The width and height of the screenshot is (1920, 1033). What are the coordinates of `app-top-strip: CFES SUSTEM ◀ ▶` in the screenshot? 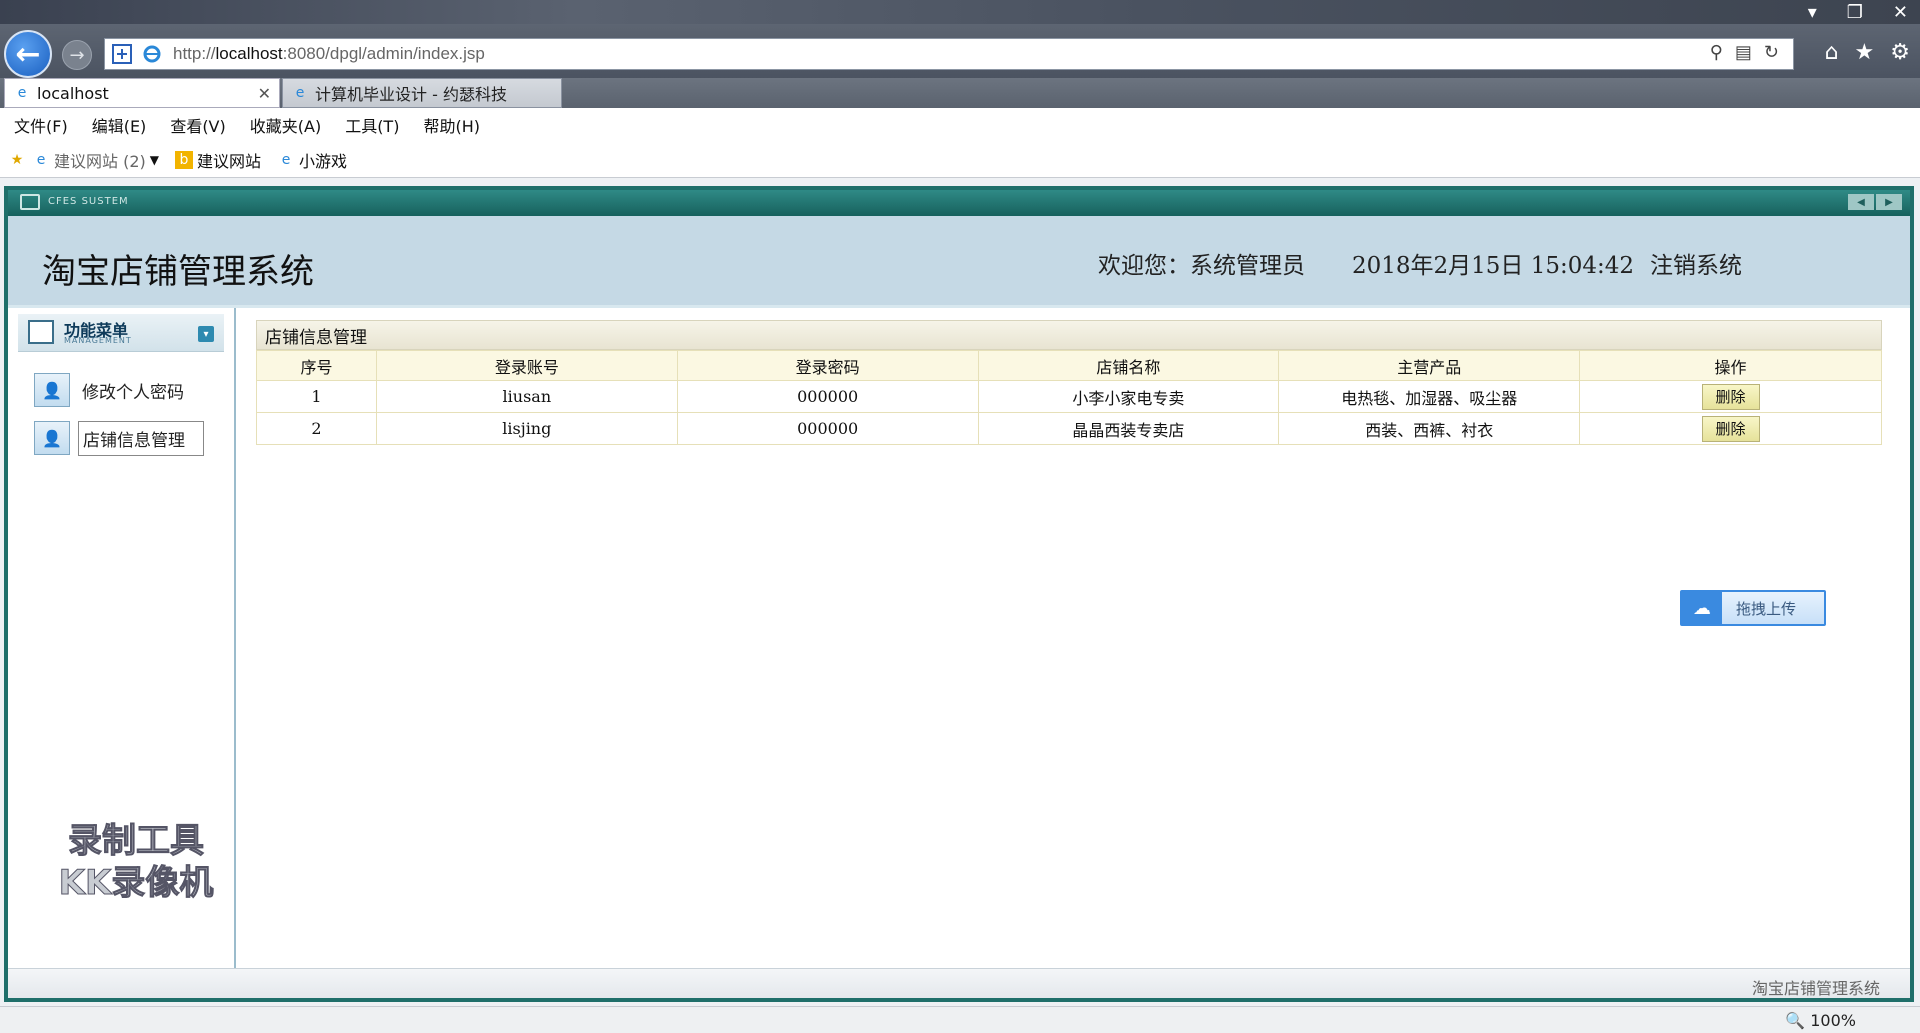 It's located at (959, 203).